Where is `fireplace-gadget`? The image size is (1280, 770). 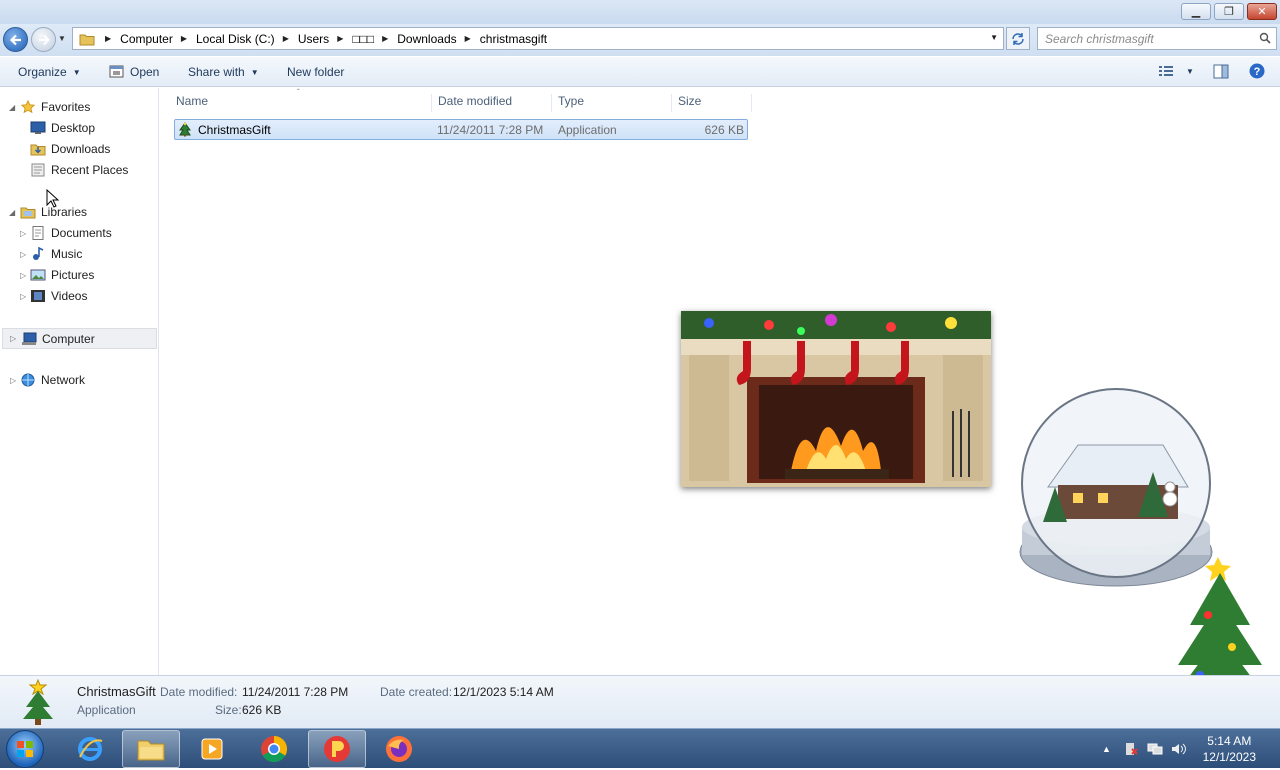 fireplace-gadget is located at coordinates (836, 399).